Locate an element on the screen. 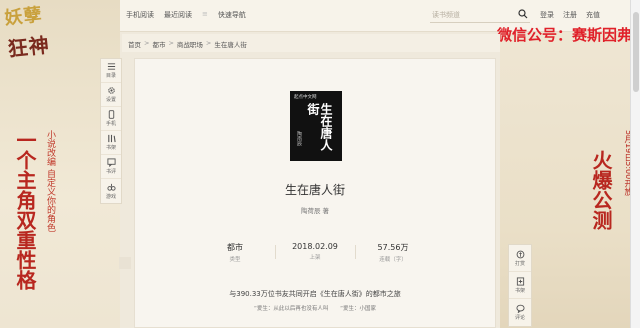 The height and width of the screenshot is (328, 640). toolbar-catalog-label: 目录 is located at coordinates (110, 76).